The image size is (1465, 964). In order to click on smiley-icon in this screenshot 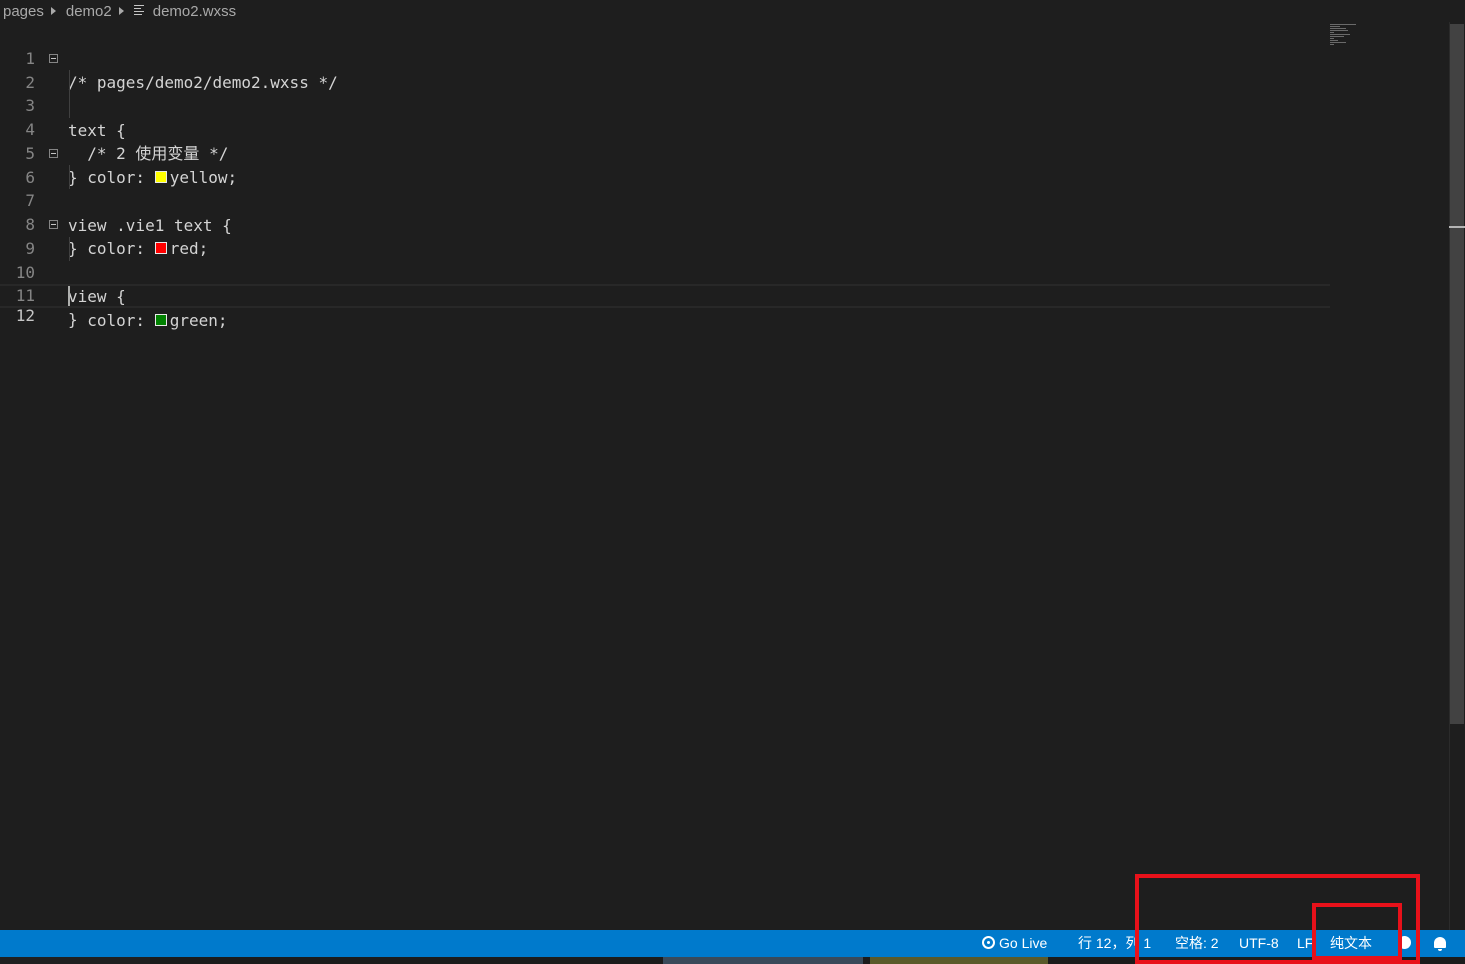, I will do `click(1404, 943)`.